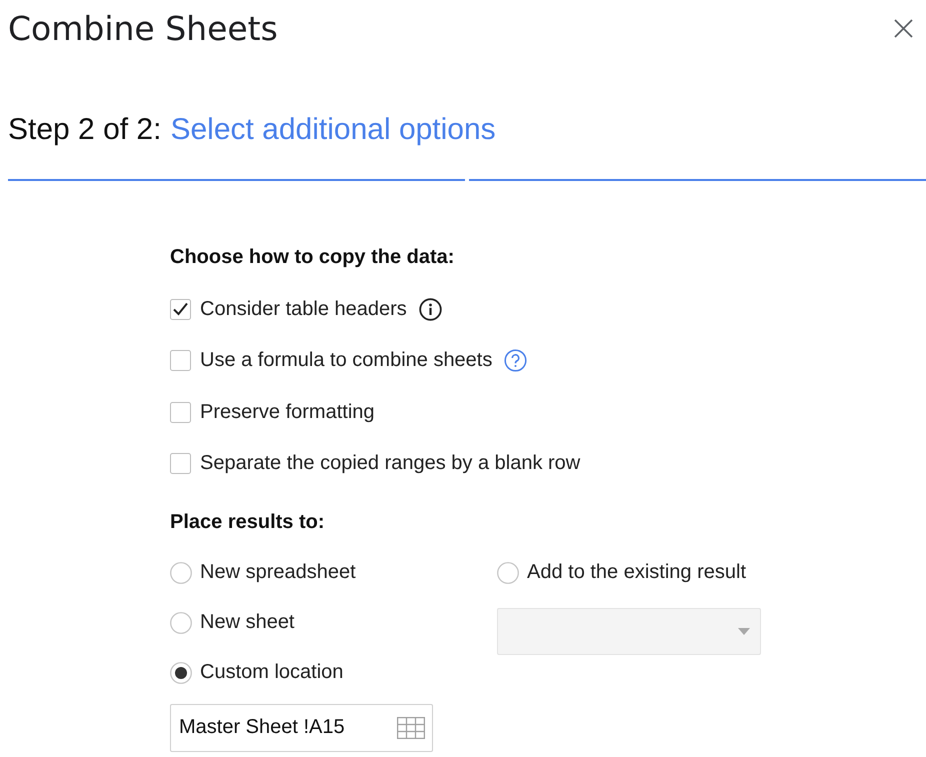 This screenshot has height=757, width=926. What do you see at coordinates (143, 28) in the screenshot?
I see `dialog-title: Combine Sheets` at bounding box center [143, 28].